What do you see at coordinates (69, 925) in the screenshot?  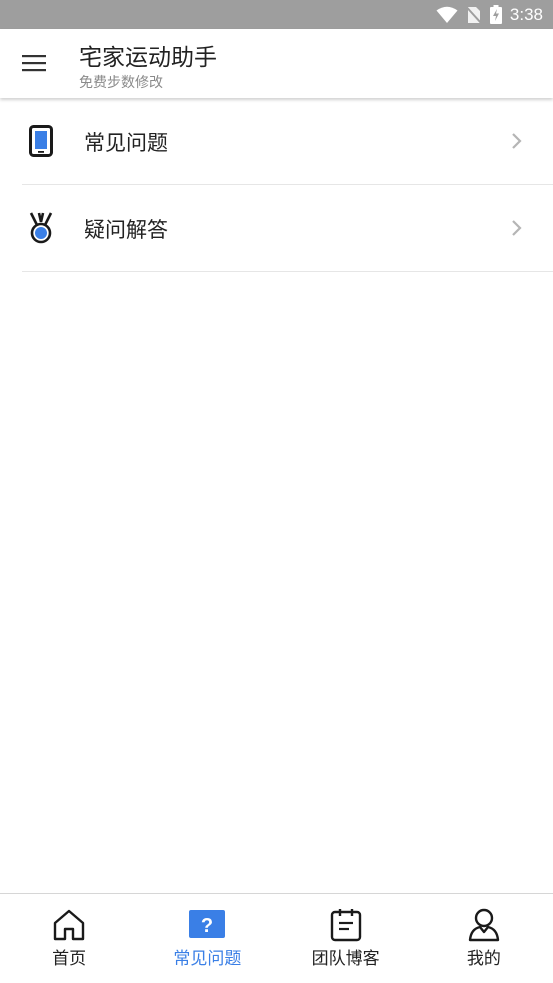 I see `home-icon` at bounding box center [69, 925].